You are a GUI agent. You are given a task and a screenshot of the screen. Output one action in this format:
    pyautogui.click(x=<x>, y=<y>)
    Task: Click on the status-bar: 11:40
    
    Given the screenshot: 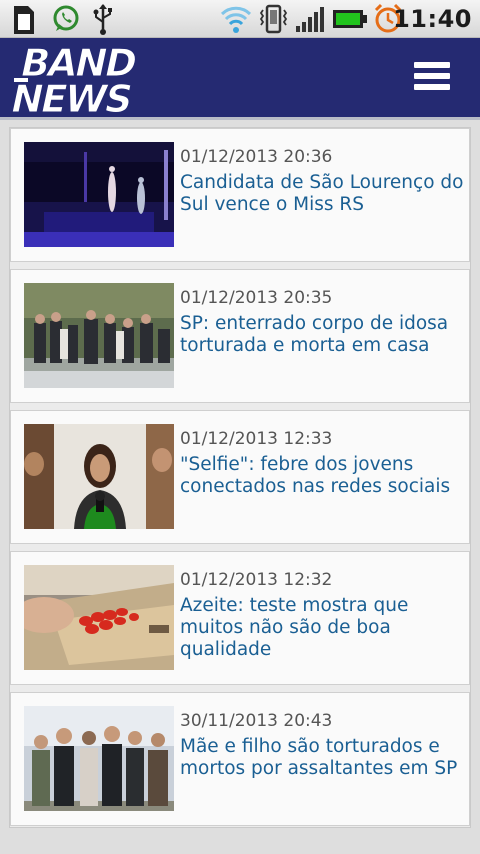 What is the action you would take?
    pyautogui.click(x=240, y=19)
    